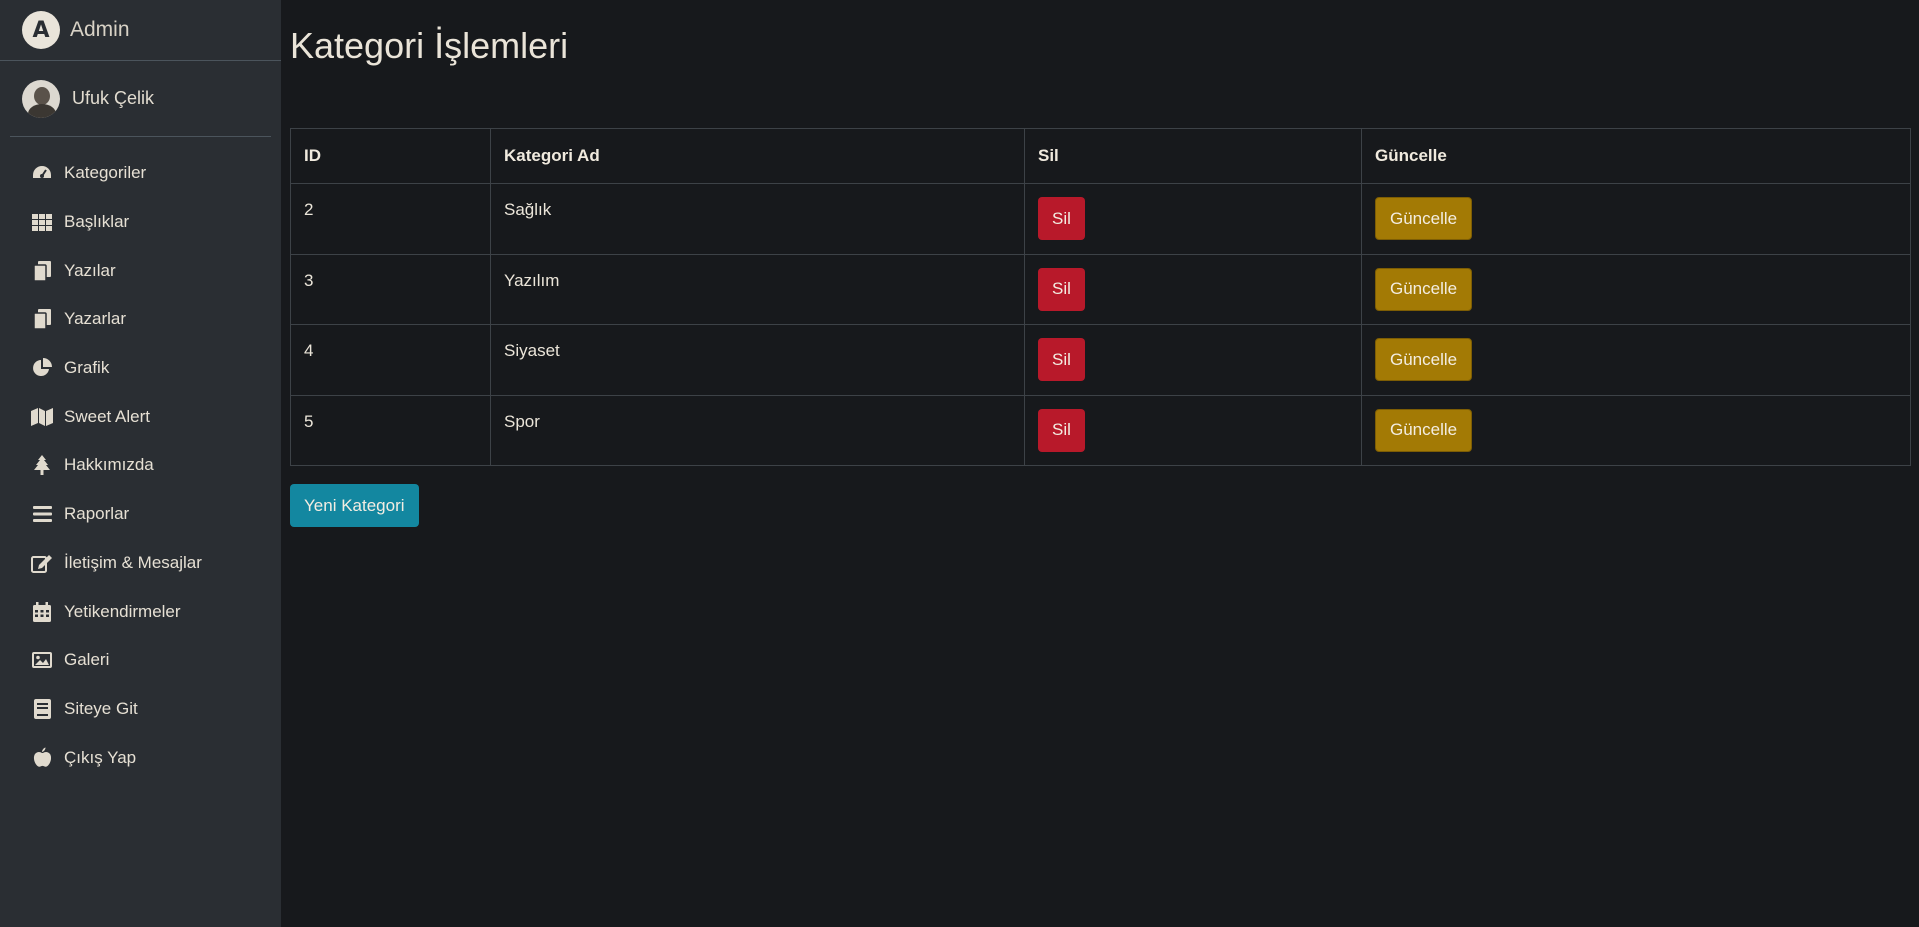 The image size is (1919, 927). I want to click on column-header-name: Kategori Ad, so click(757, 156).